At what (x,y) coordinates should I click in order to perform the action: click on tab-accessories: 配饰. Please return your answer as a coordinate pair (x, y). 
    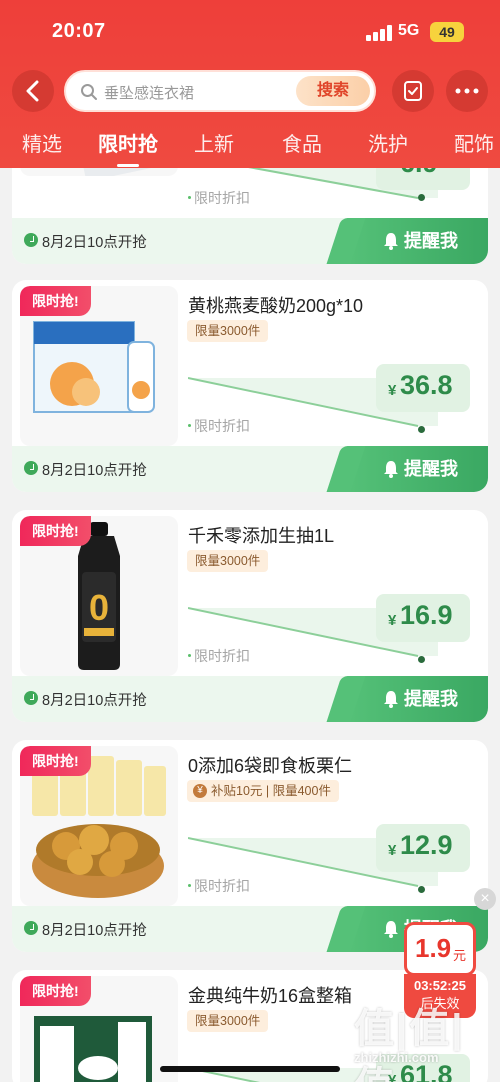
    Looking at the image, I should click on (474, 142).